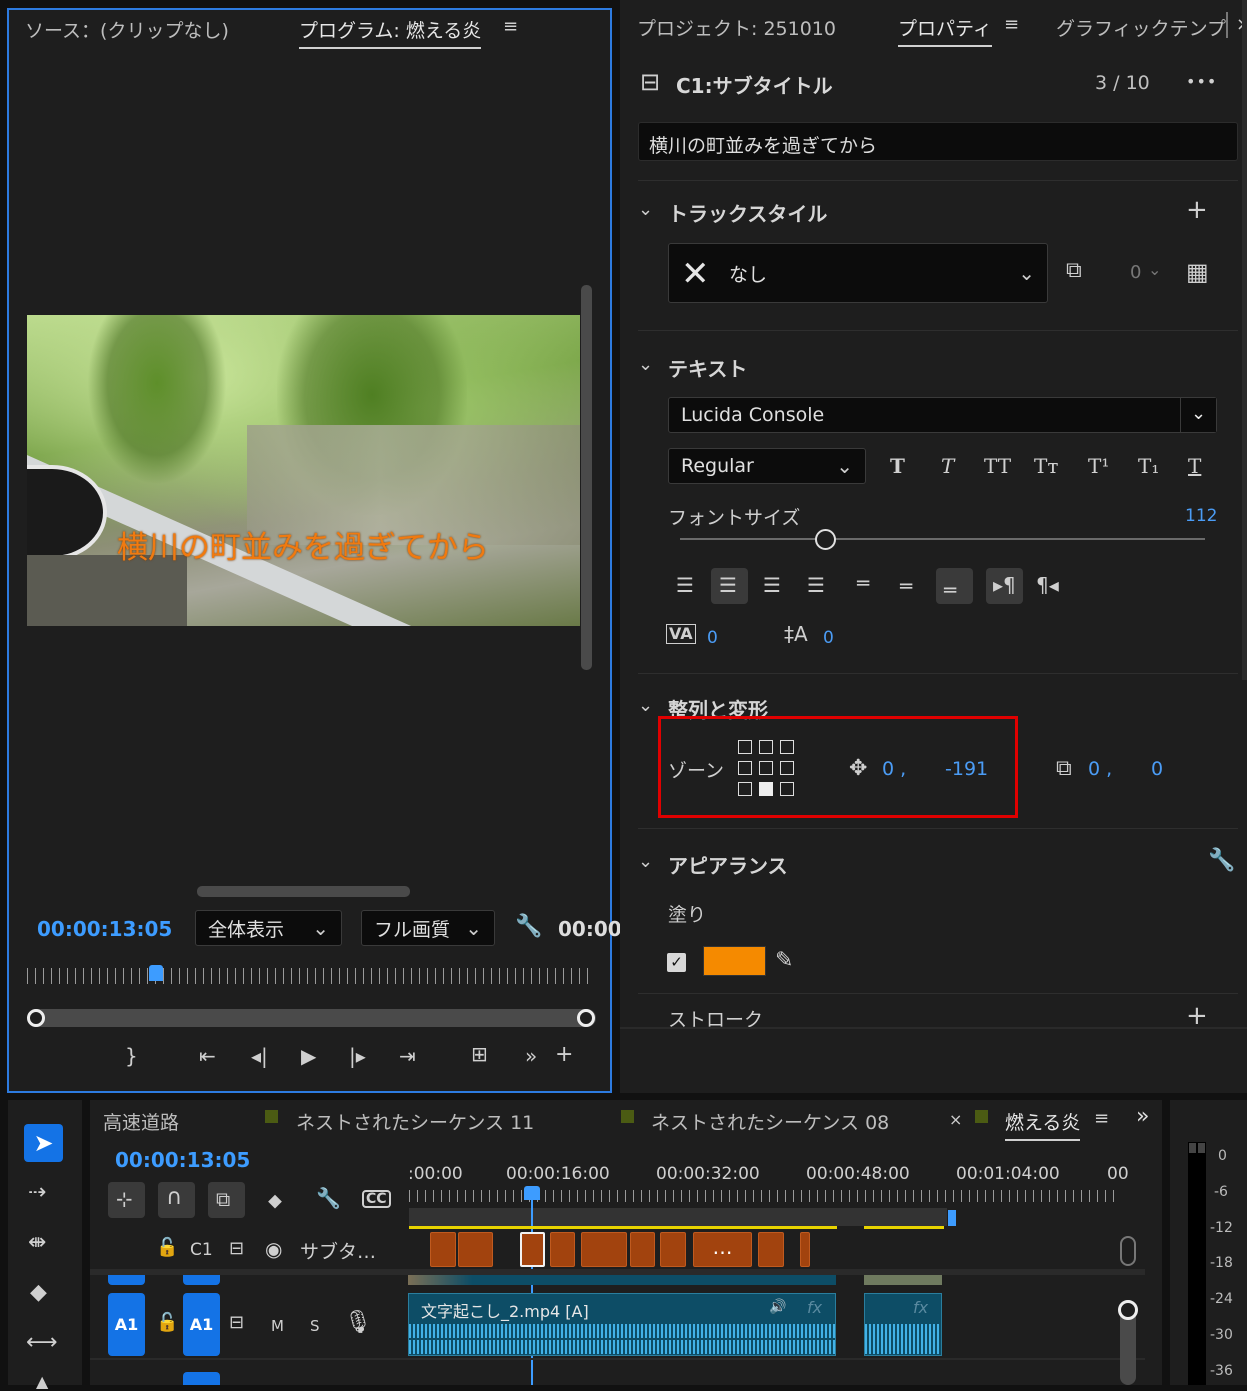  What do you see at coordinates (259, 1056) in the screenshot?
I see `step-back-icon: ◂|` at bounding box center [259, 1056].